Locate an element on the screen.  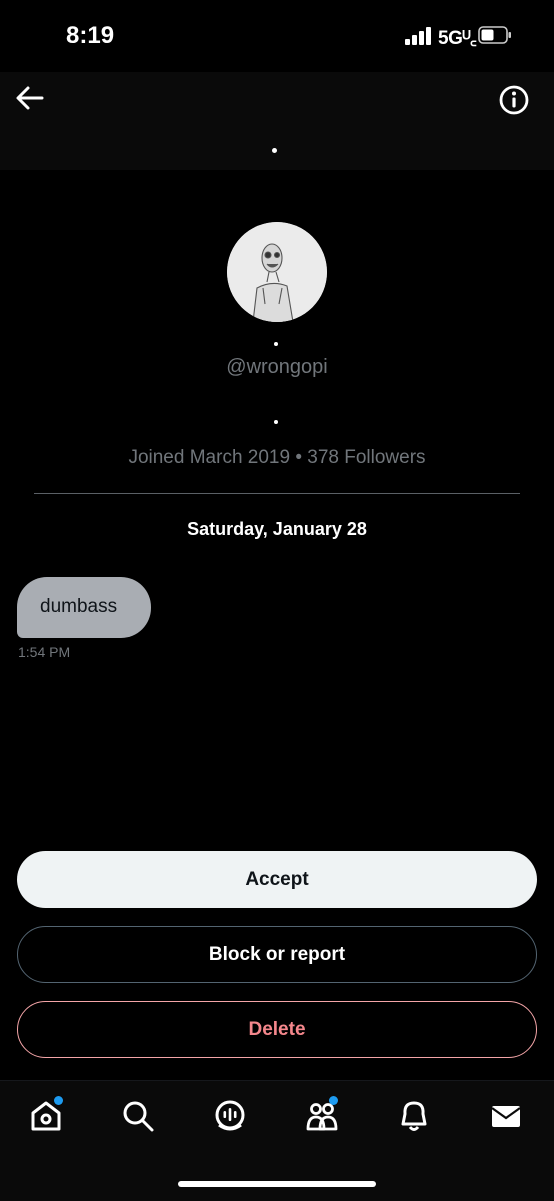
mail-icon is located at coordinates (506, 1116).